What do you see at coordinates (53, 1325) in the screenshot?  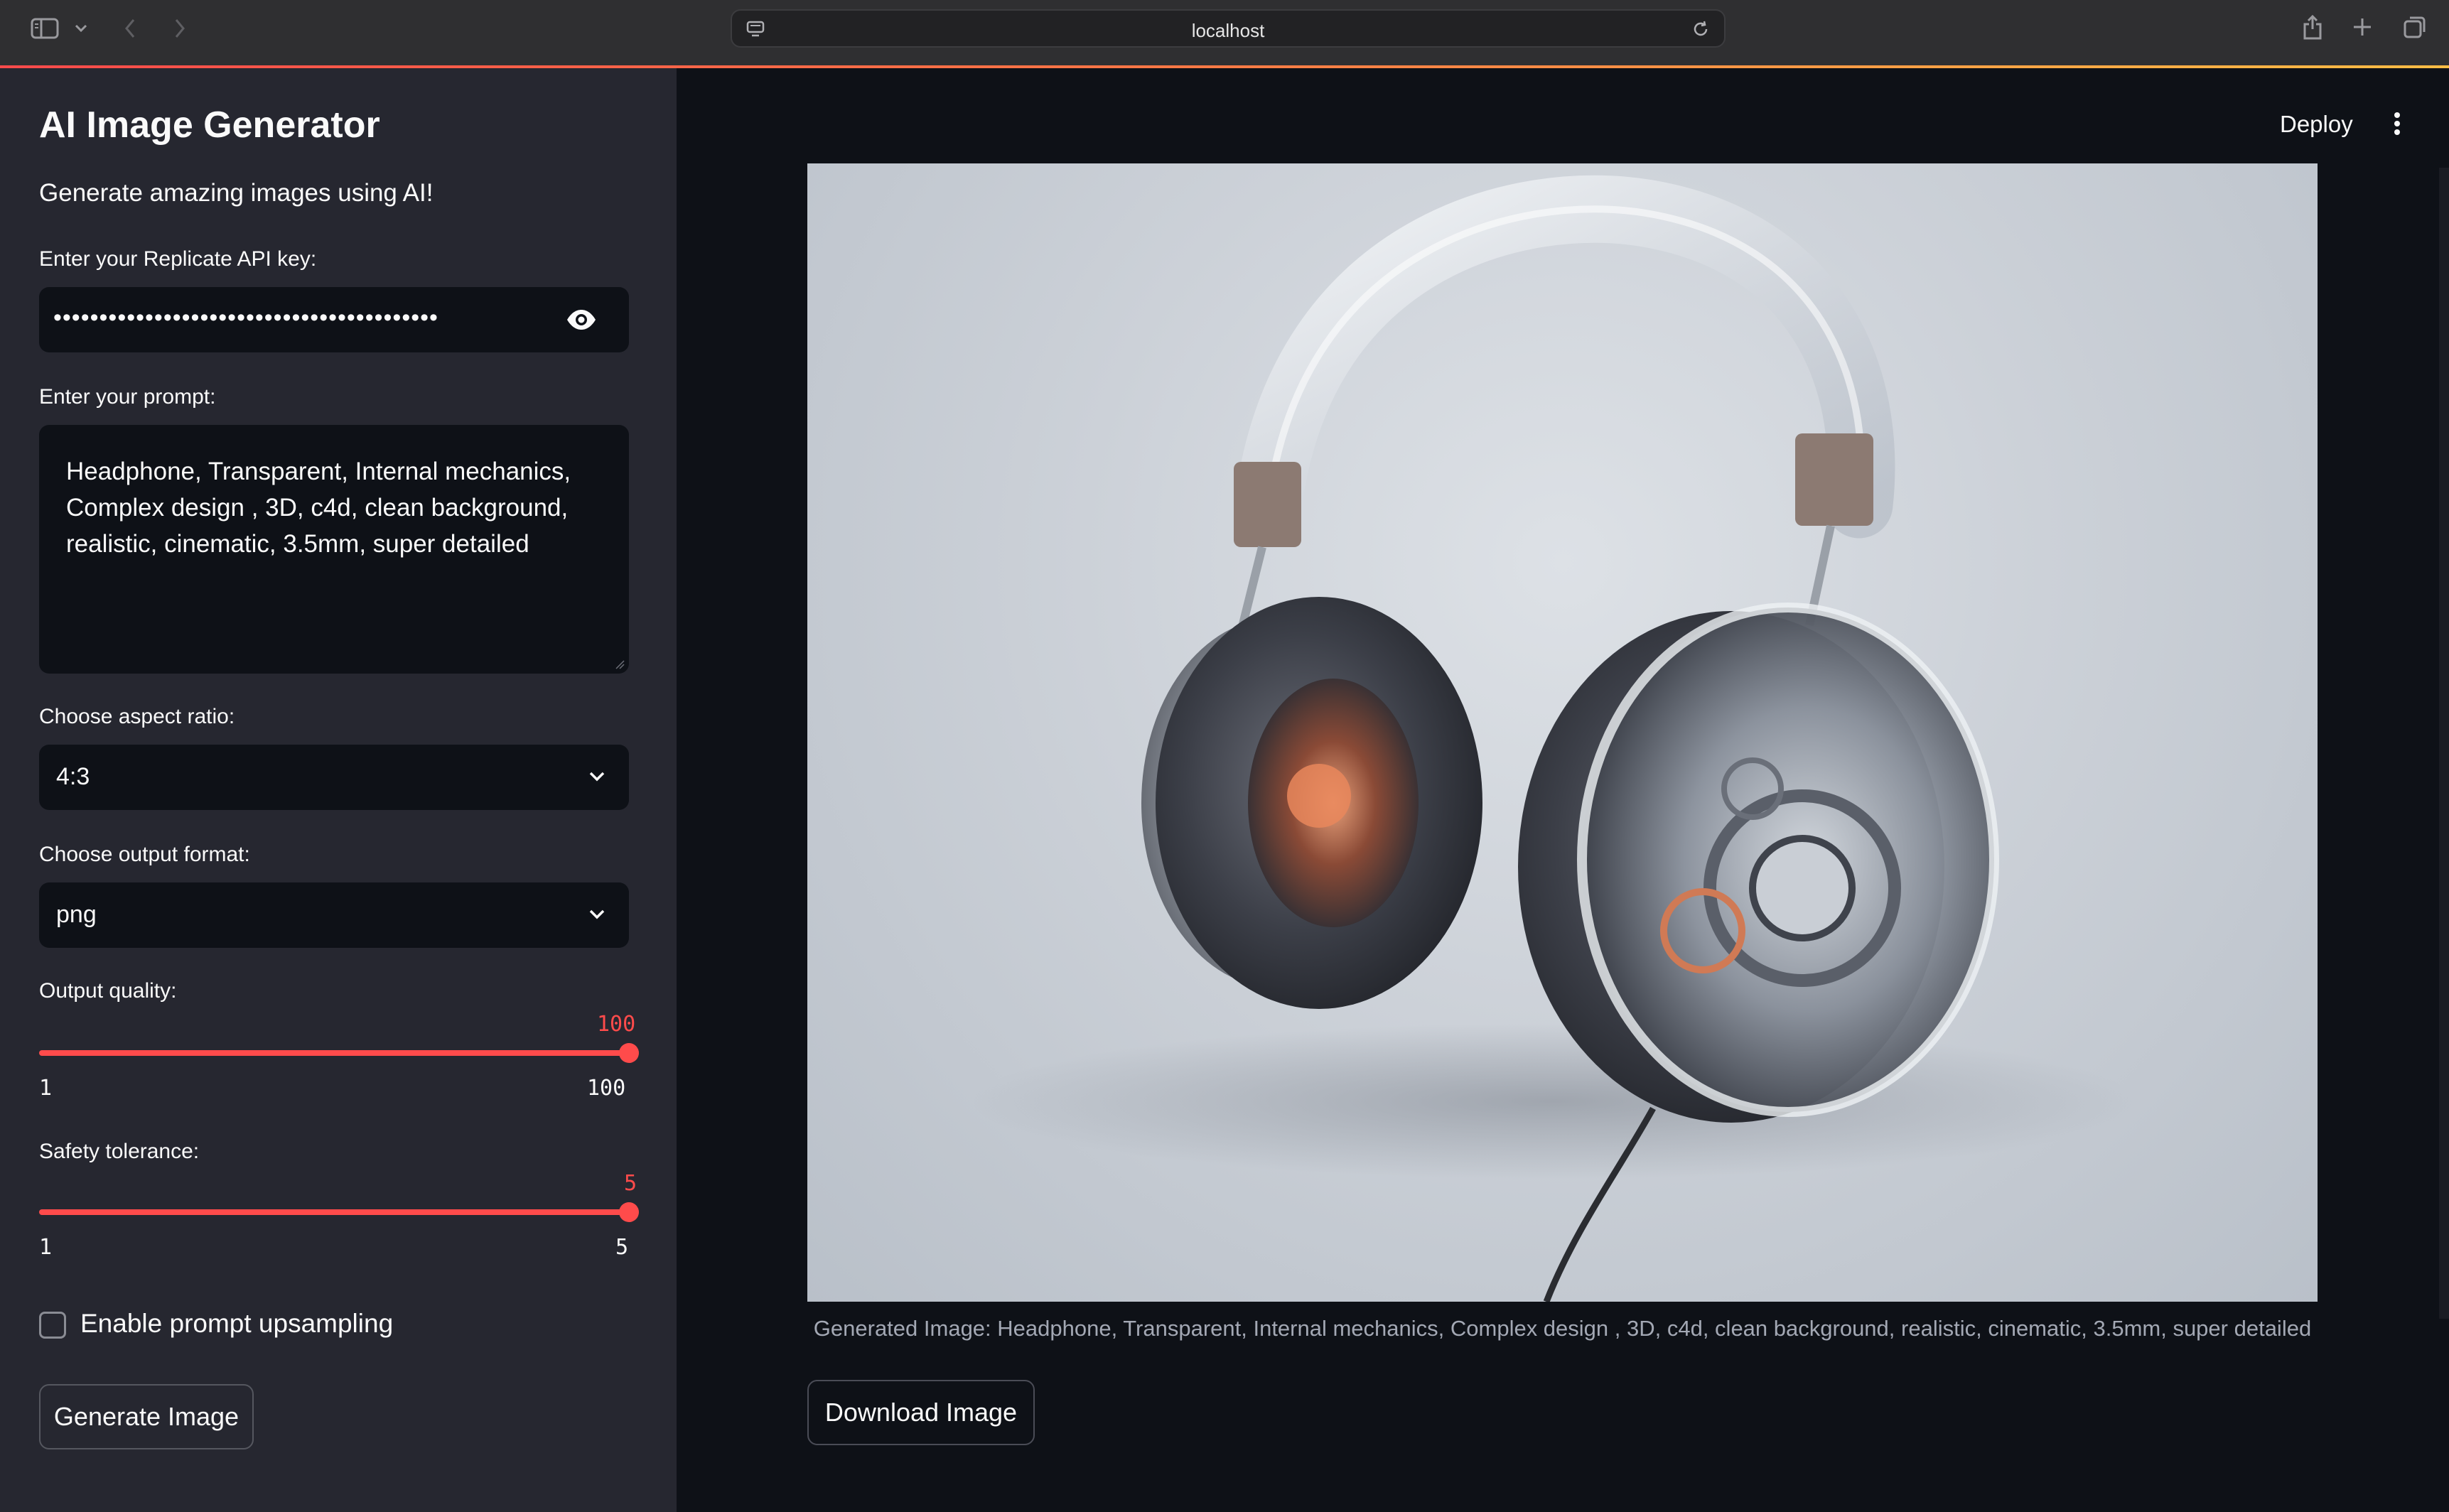 I see `upsampling-checkbox` at bounding box center [53, 1325].